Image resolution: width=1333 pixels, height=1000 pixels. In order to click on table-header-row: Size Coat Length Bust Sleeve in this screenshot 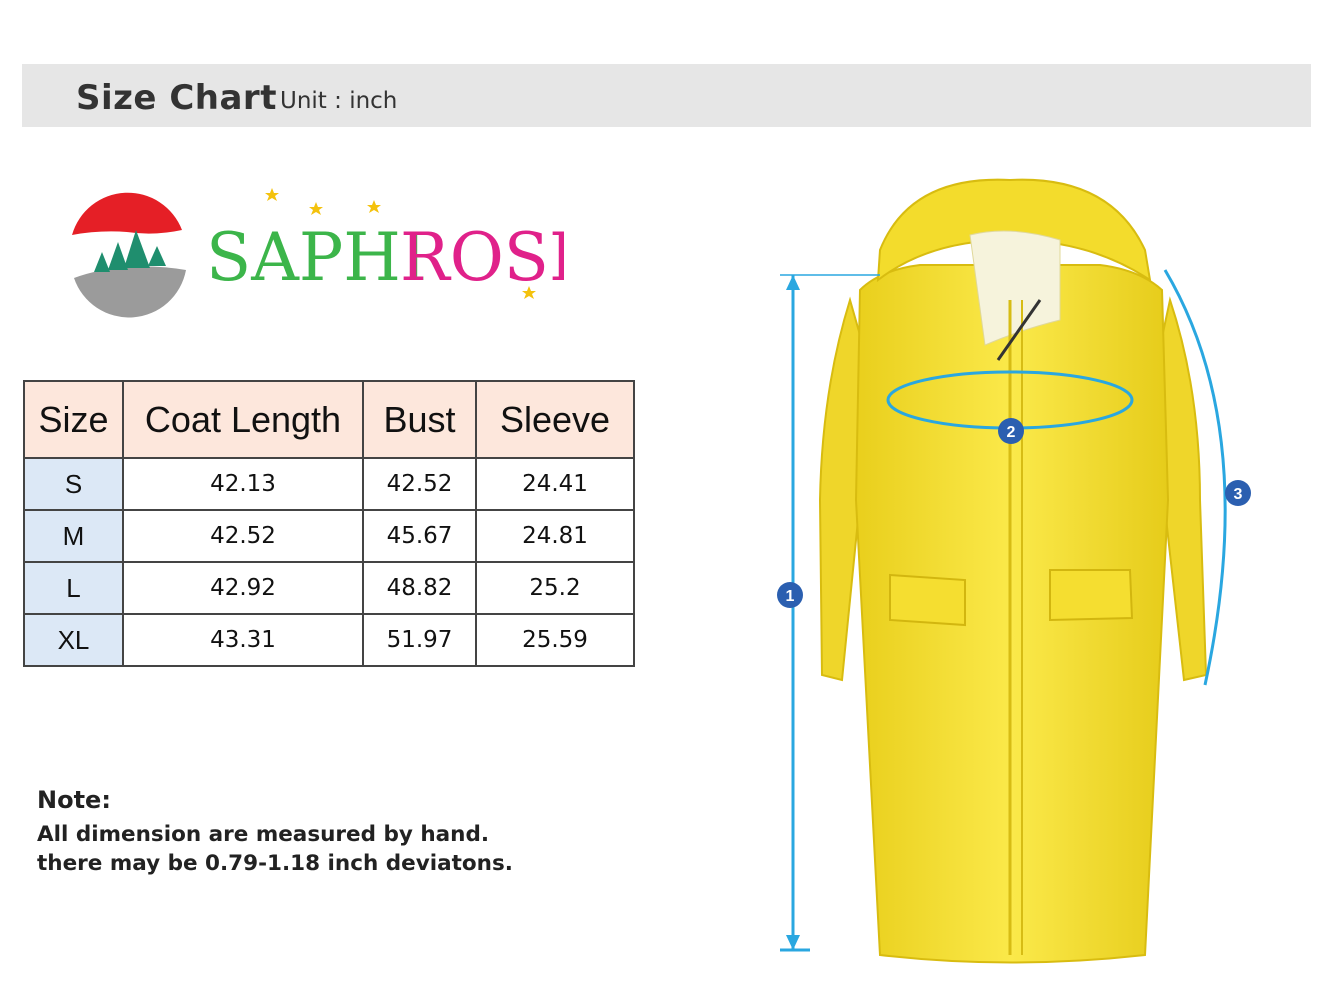, I will do `click(329, 419)`.